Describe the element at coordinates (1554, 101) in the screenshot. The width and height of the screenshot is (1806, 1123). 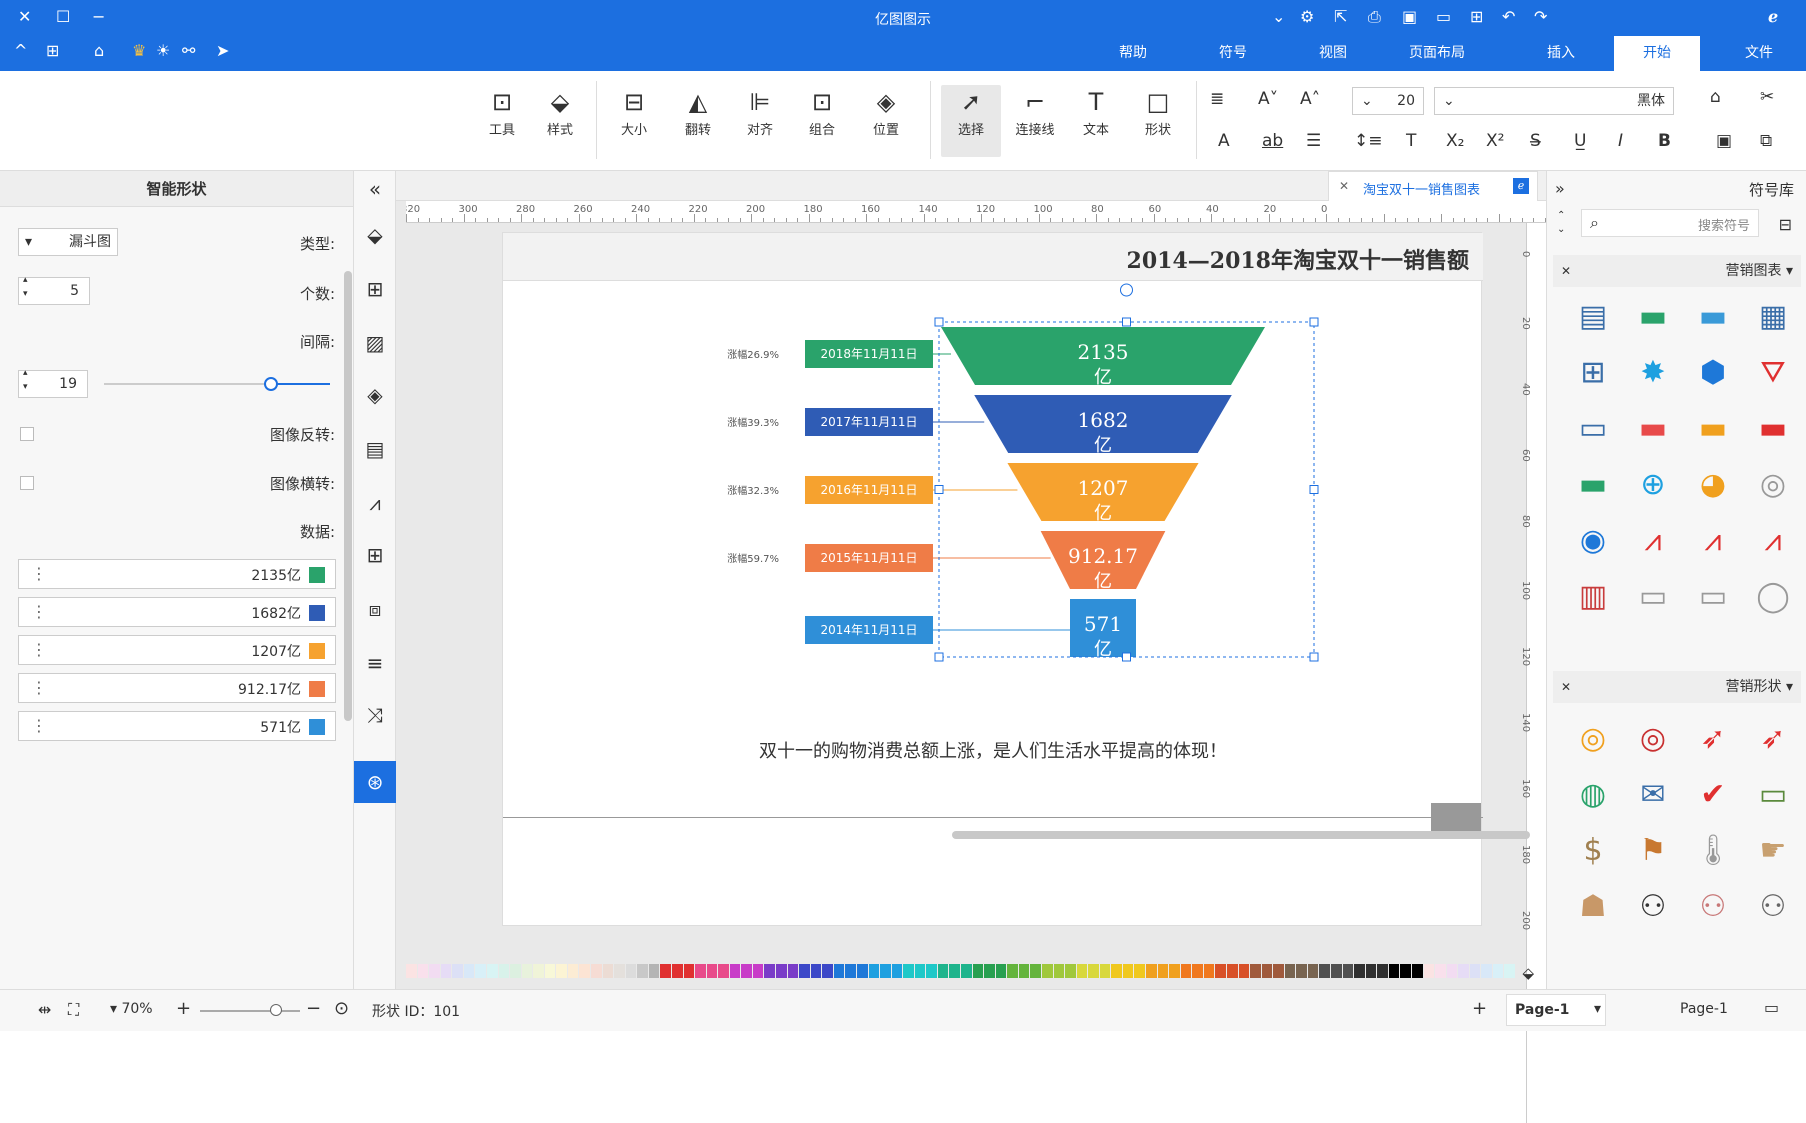
I see `font-name-select: ⌄ 黑体` at that location.